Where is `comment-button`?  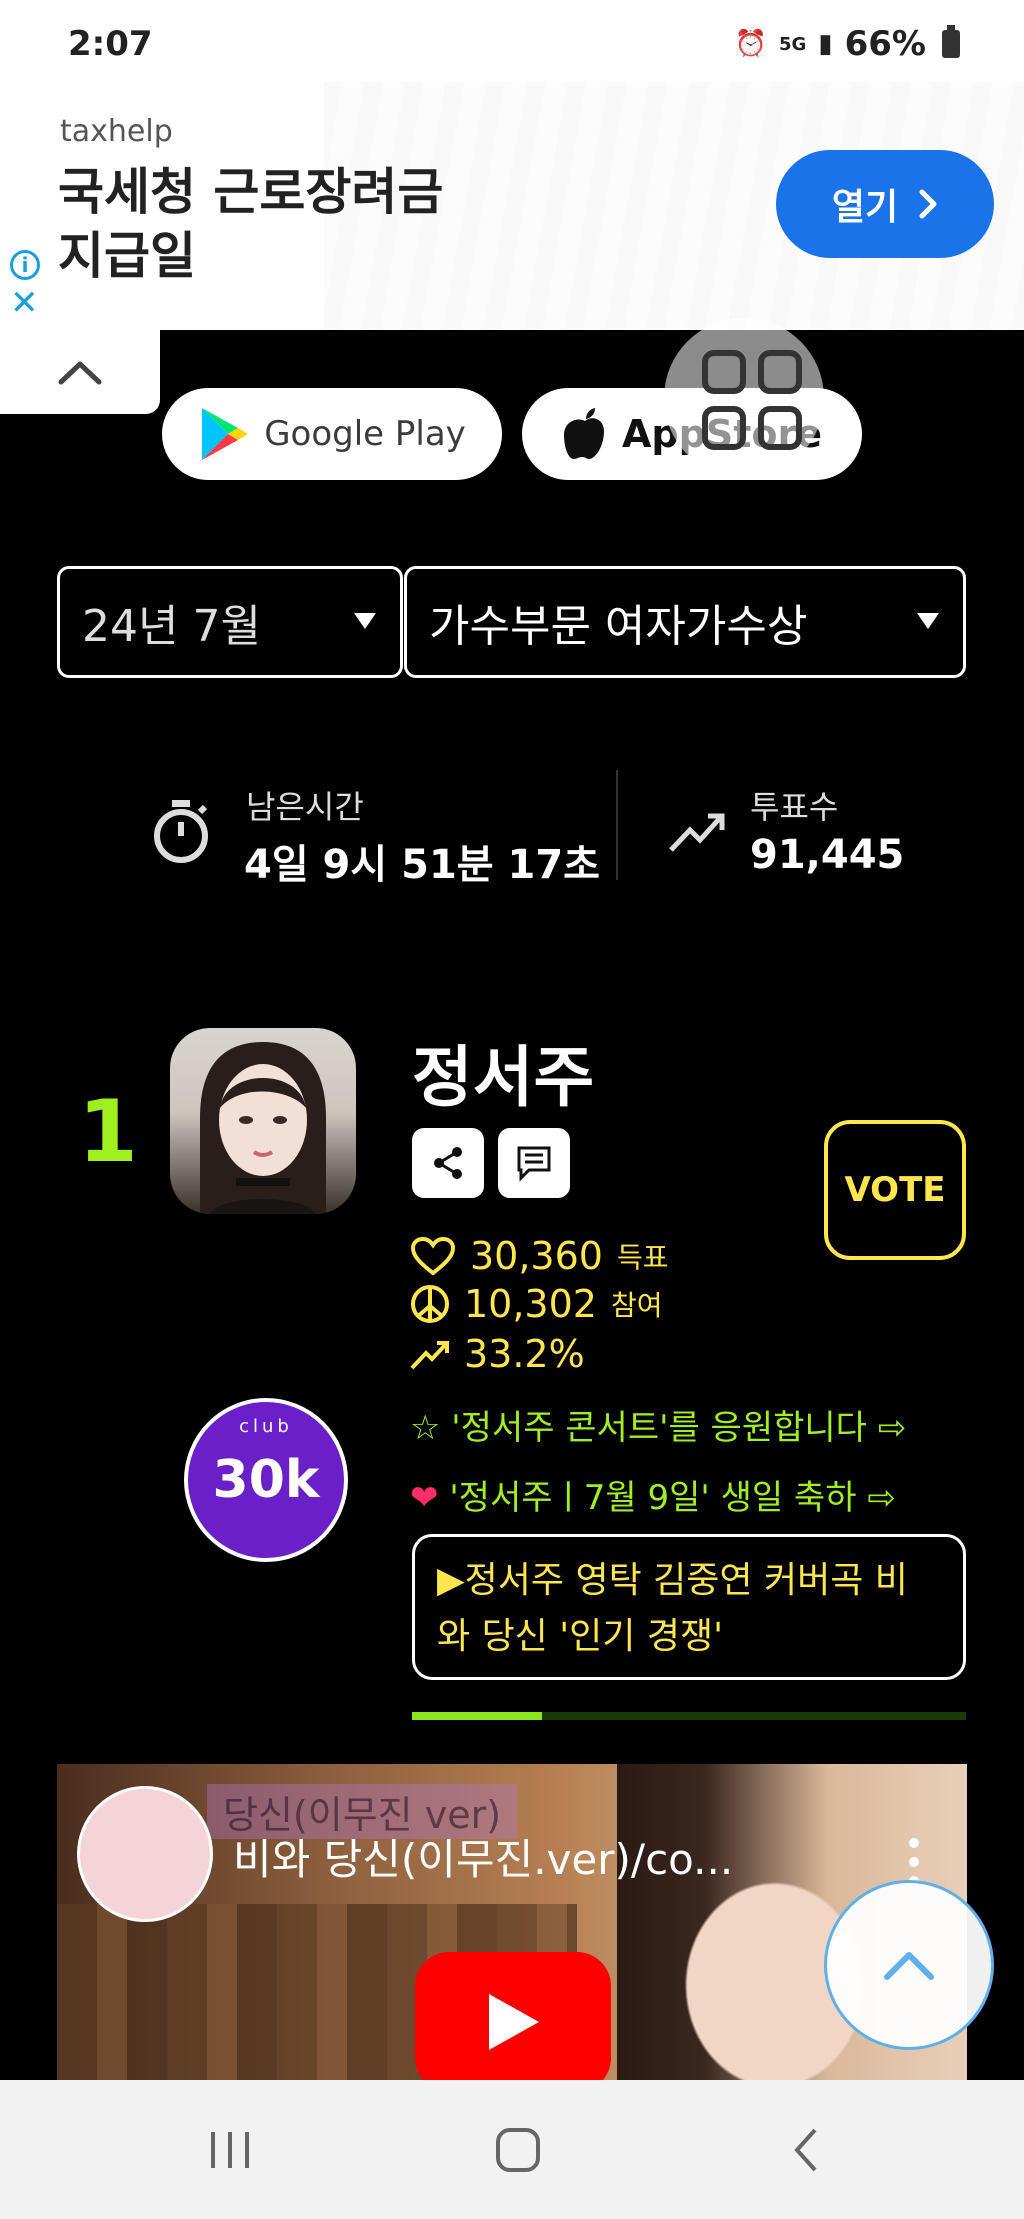
comment-button is located at coordinates (534, 1163).